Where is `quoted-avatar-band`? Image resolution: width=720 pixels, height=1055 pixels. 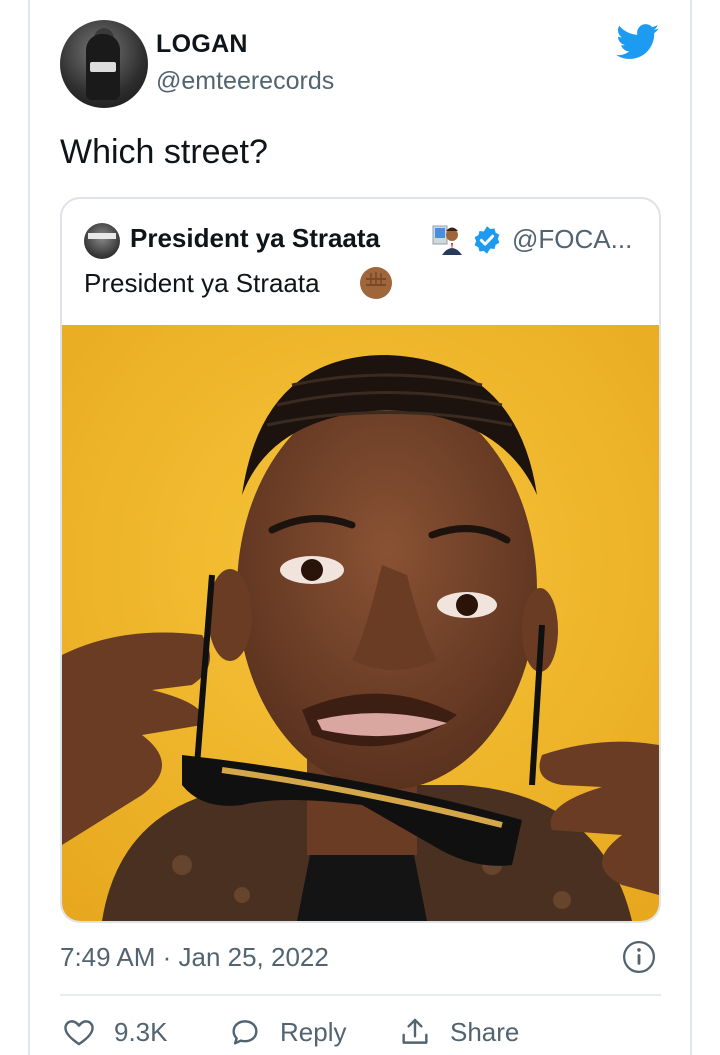
quoted-avatar-band is located at coordinates (102, 236).